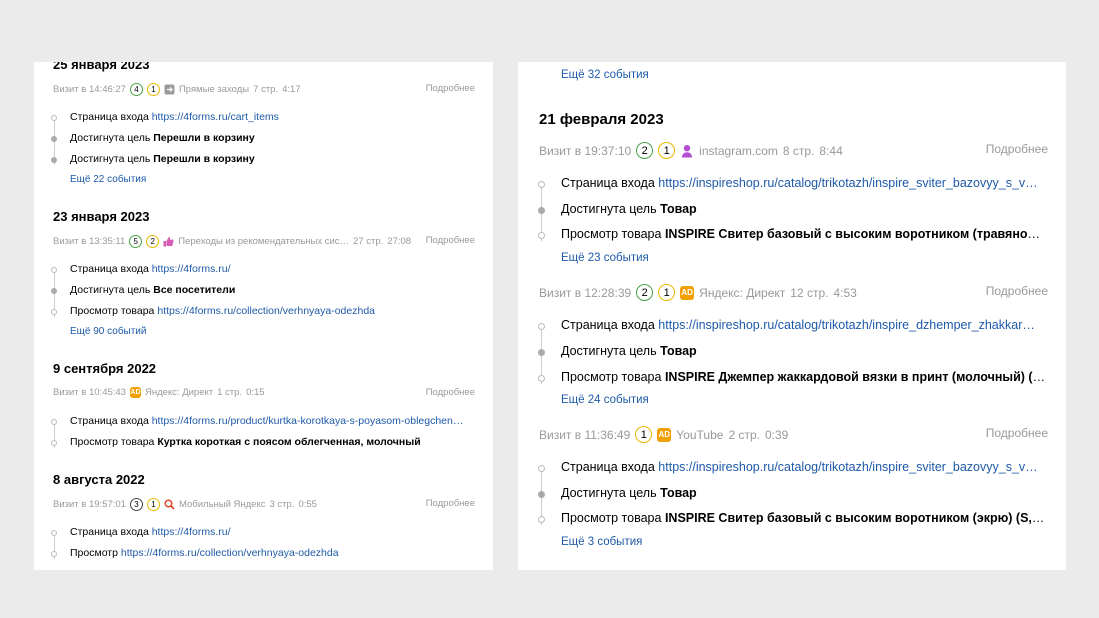 The height and width of the screenshot is (618, 1099). I want to click on visit-duration: 4:53, so click(845, 292).